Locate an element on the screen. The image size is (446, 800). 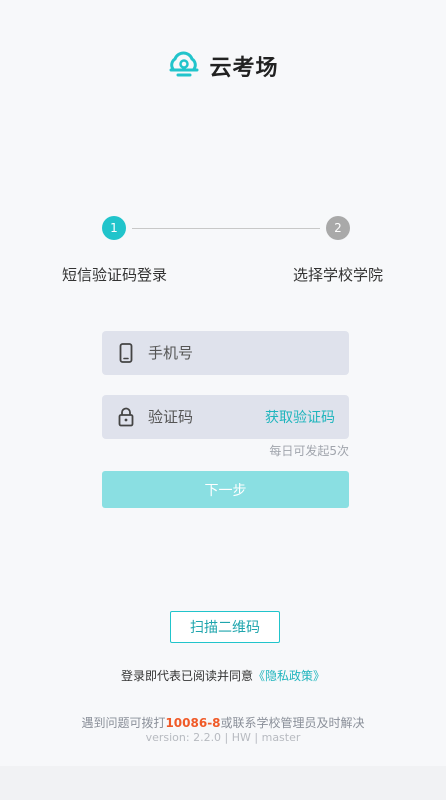
step-2-label: 选择学校学院 is located at coordinates (338, 275).